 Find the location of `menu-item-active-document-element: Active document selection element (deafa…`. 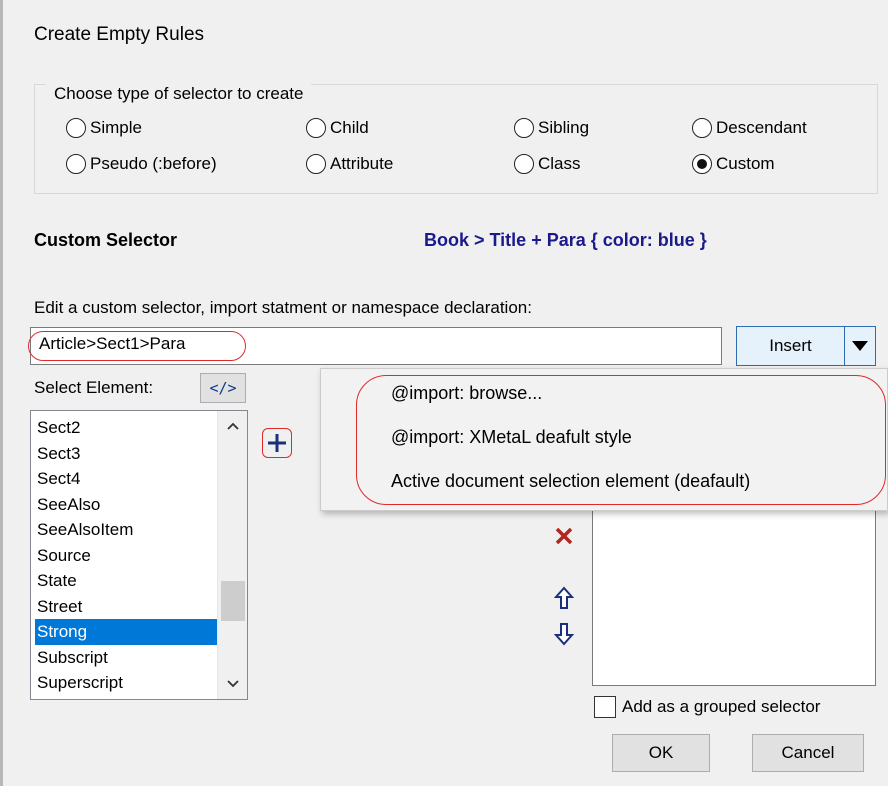

menu-item-active-document-element: Active document selection element (deafa… is located at coordinates (570, 481).